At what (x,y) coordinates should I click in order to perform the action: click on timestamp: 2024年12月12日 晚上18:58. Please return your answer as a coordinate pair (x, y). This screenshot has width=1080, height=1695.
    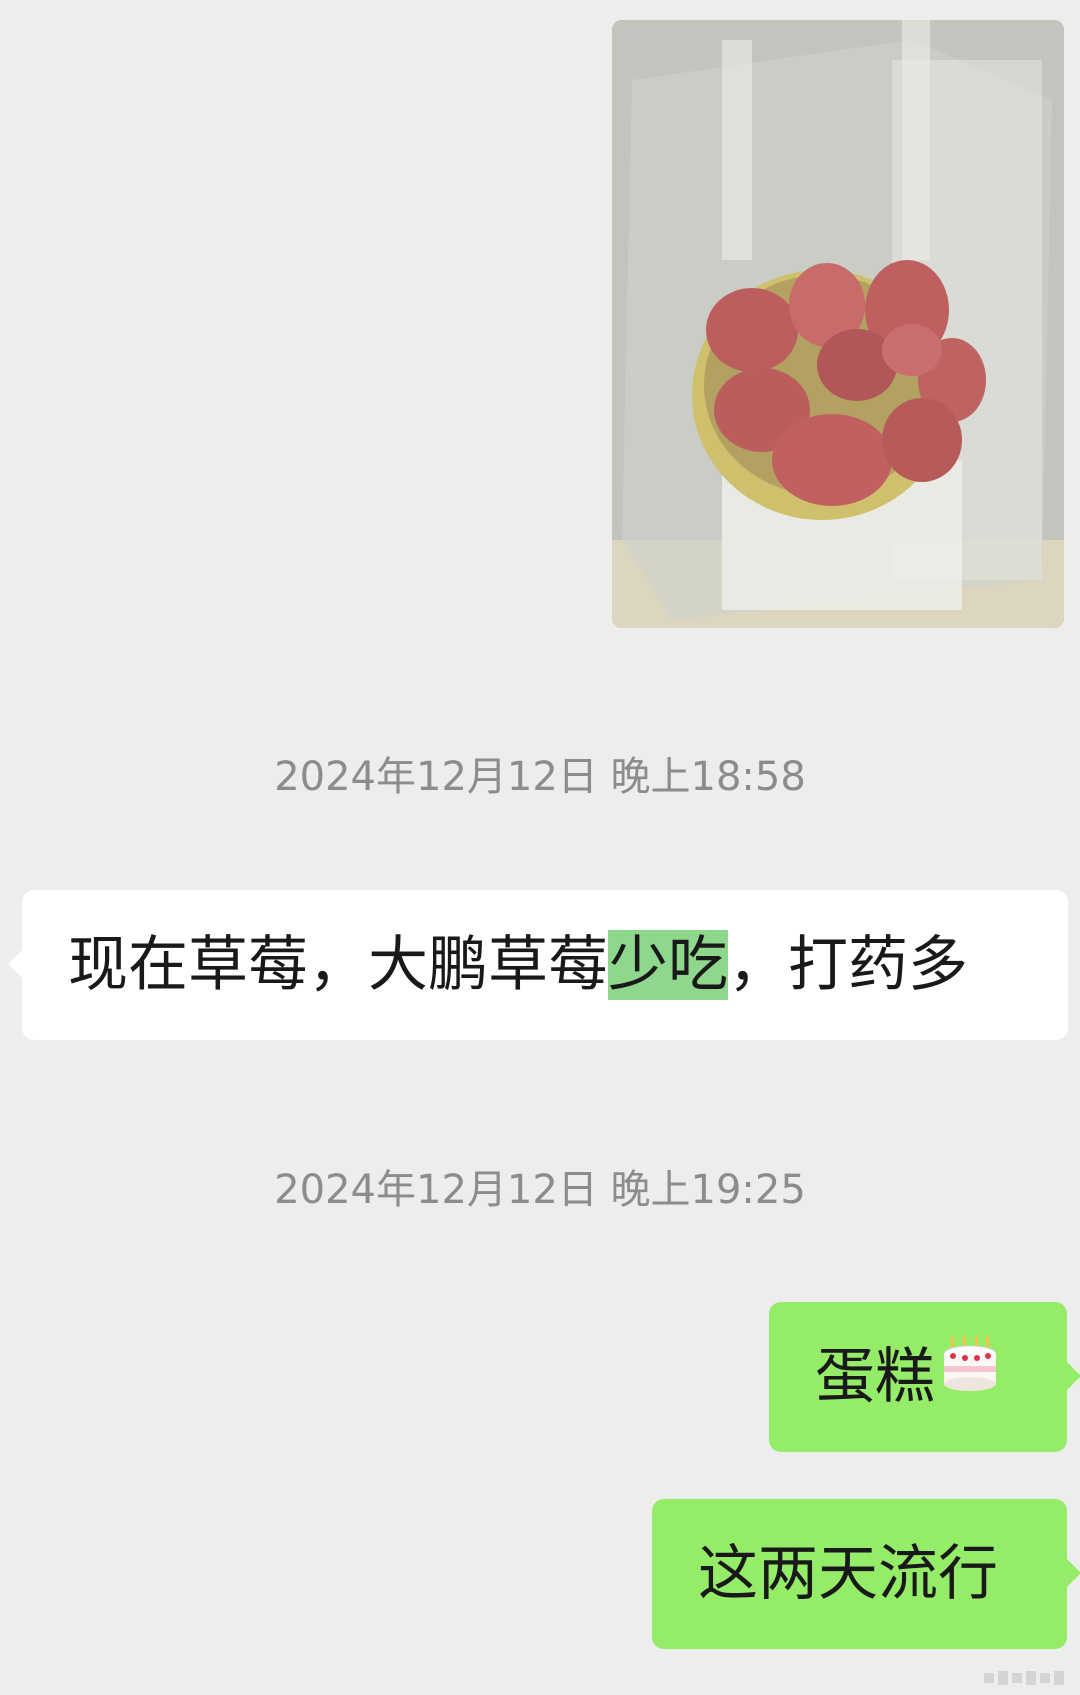
    Looking at the image, I should click on (540, 777).